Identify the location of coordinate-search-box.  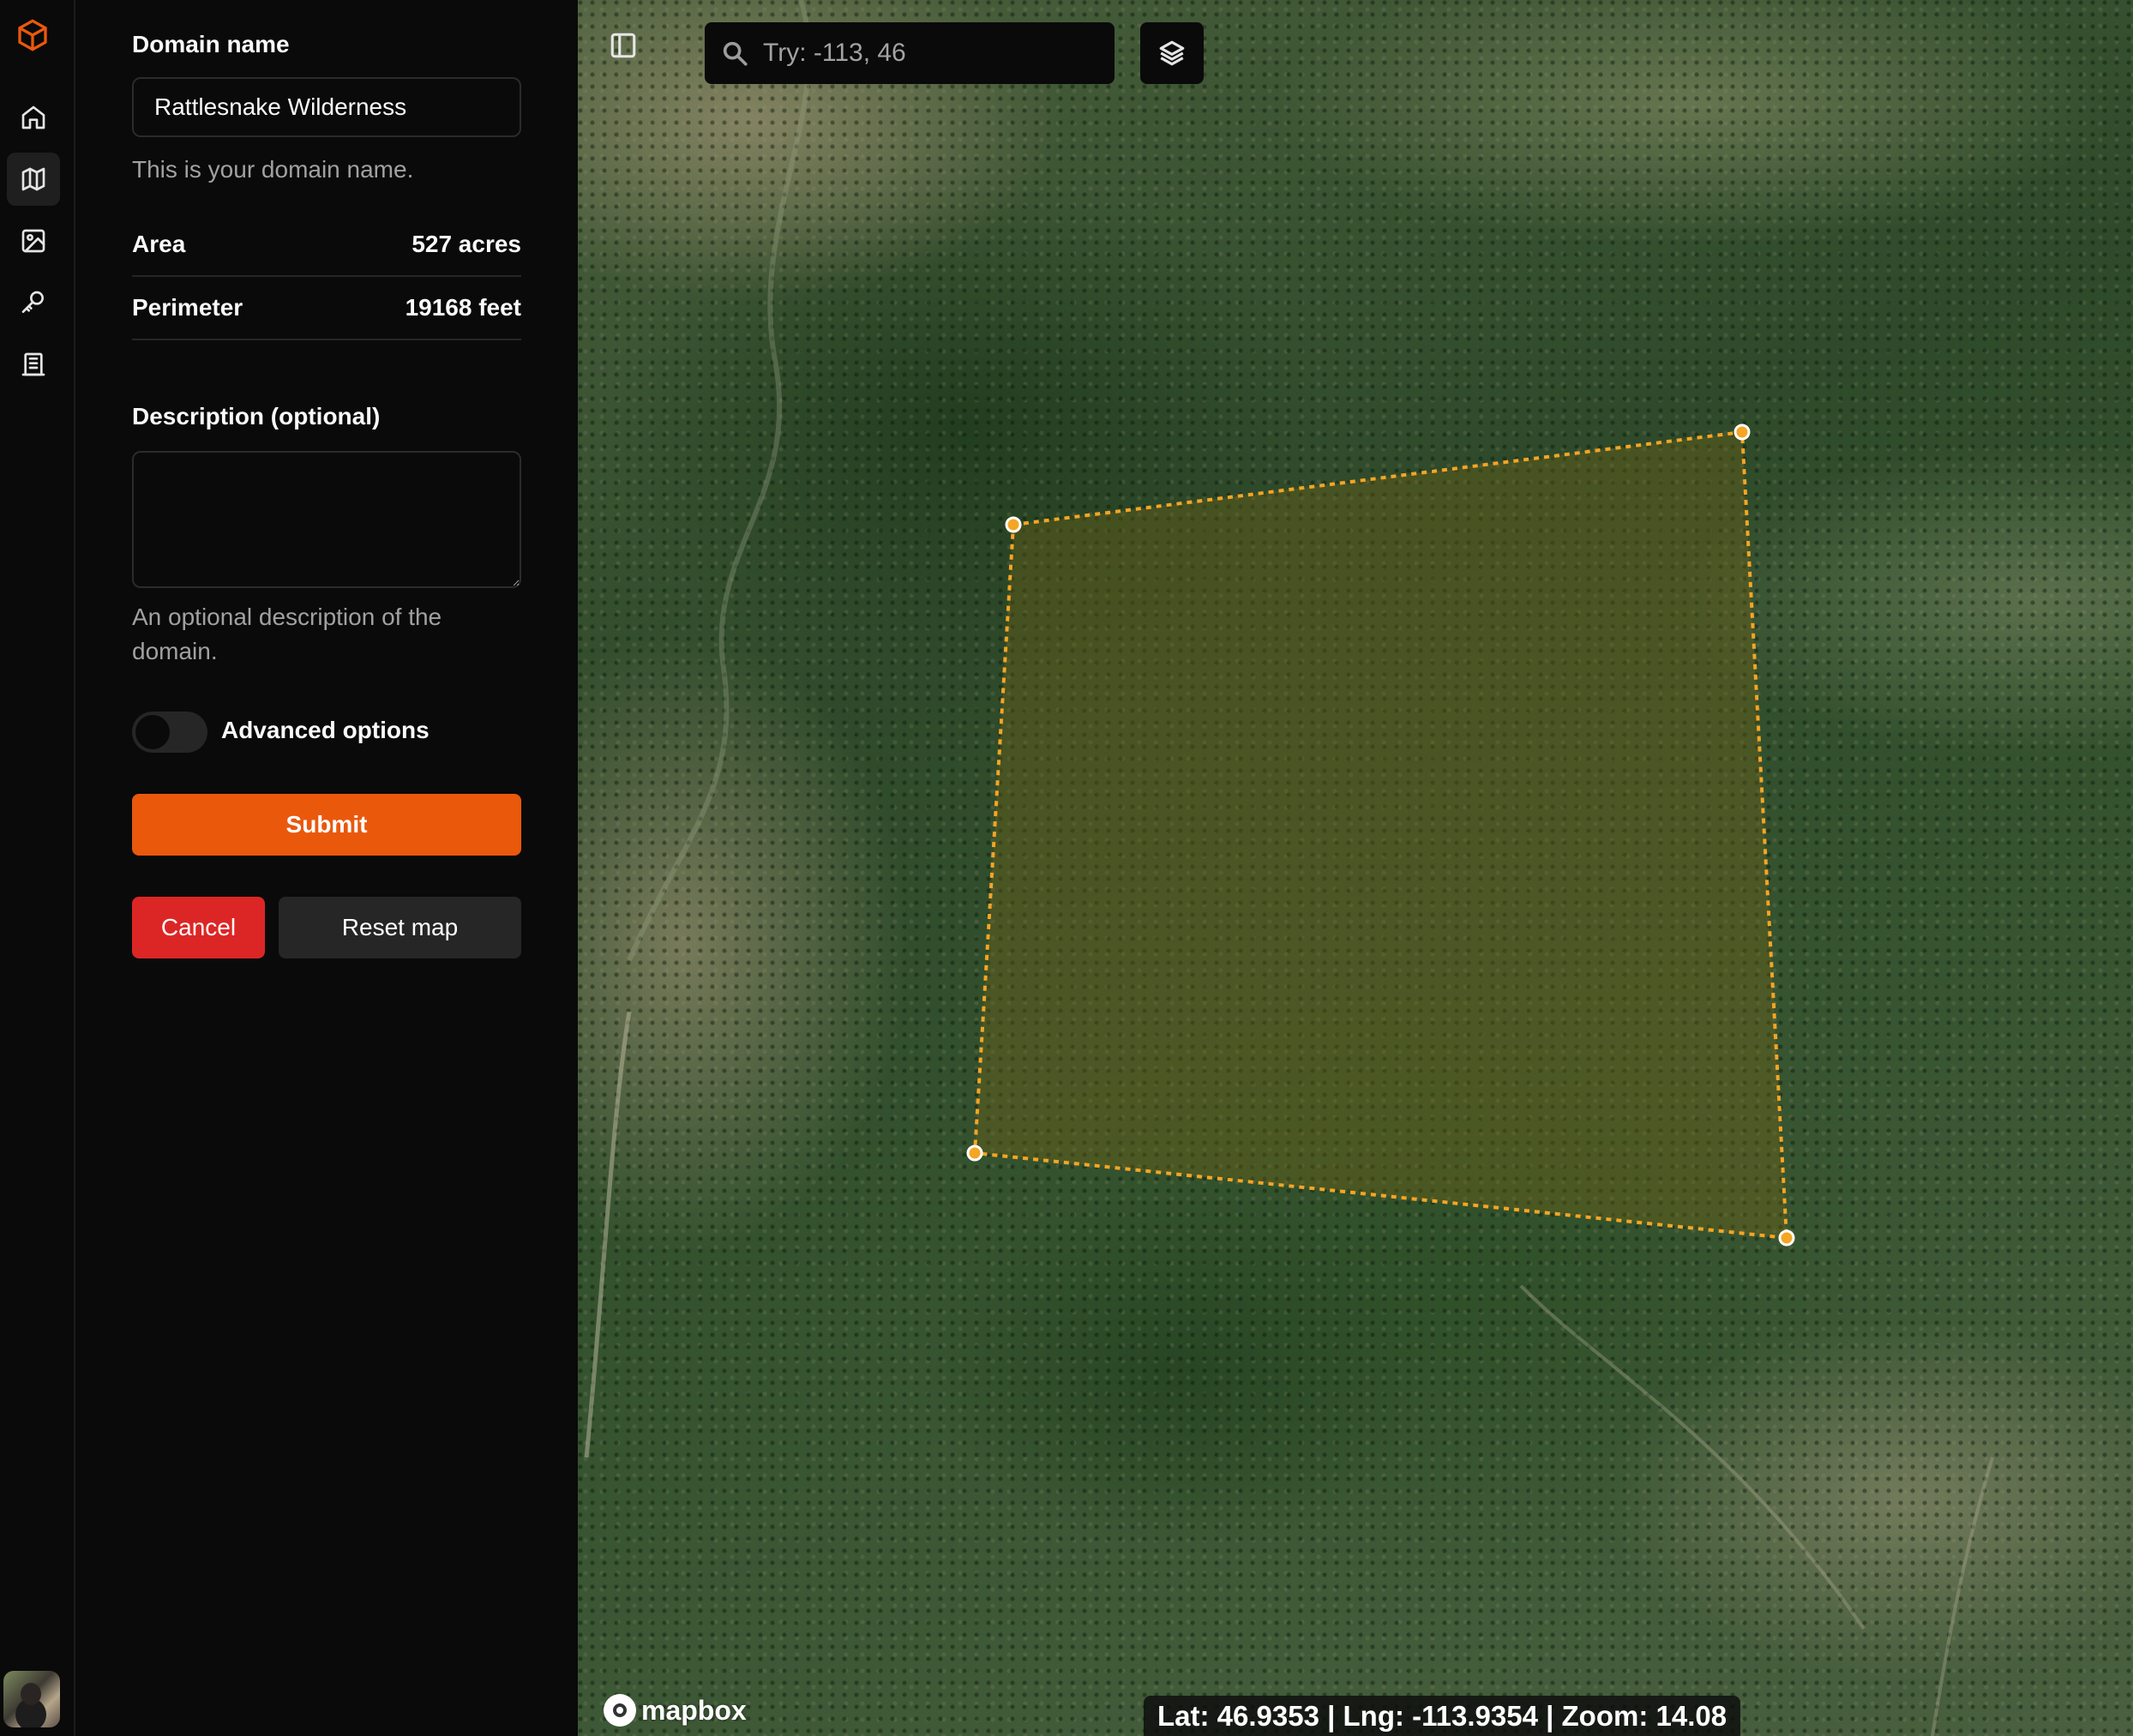
(910, 53).